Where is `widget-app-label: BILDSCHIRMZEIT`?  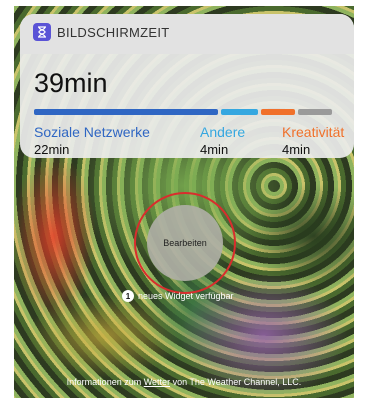 widget-app-label: BILDSCHIRMZEIT is located at coordinates (113, 32).